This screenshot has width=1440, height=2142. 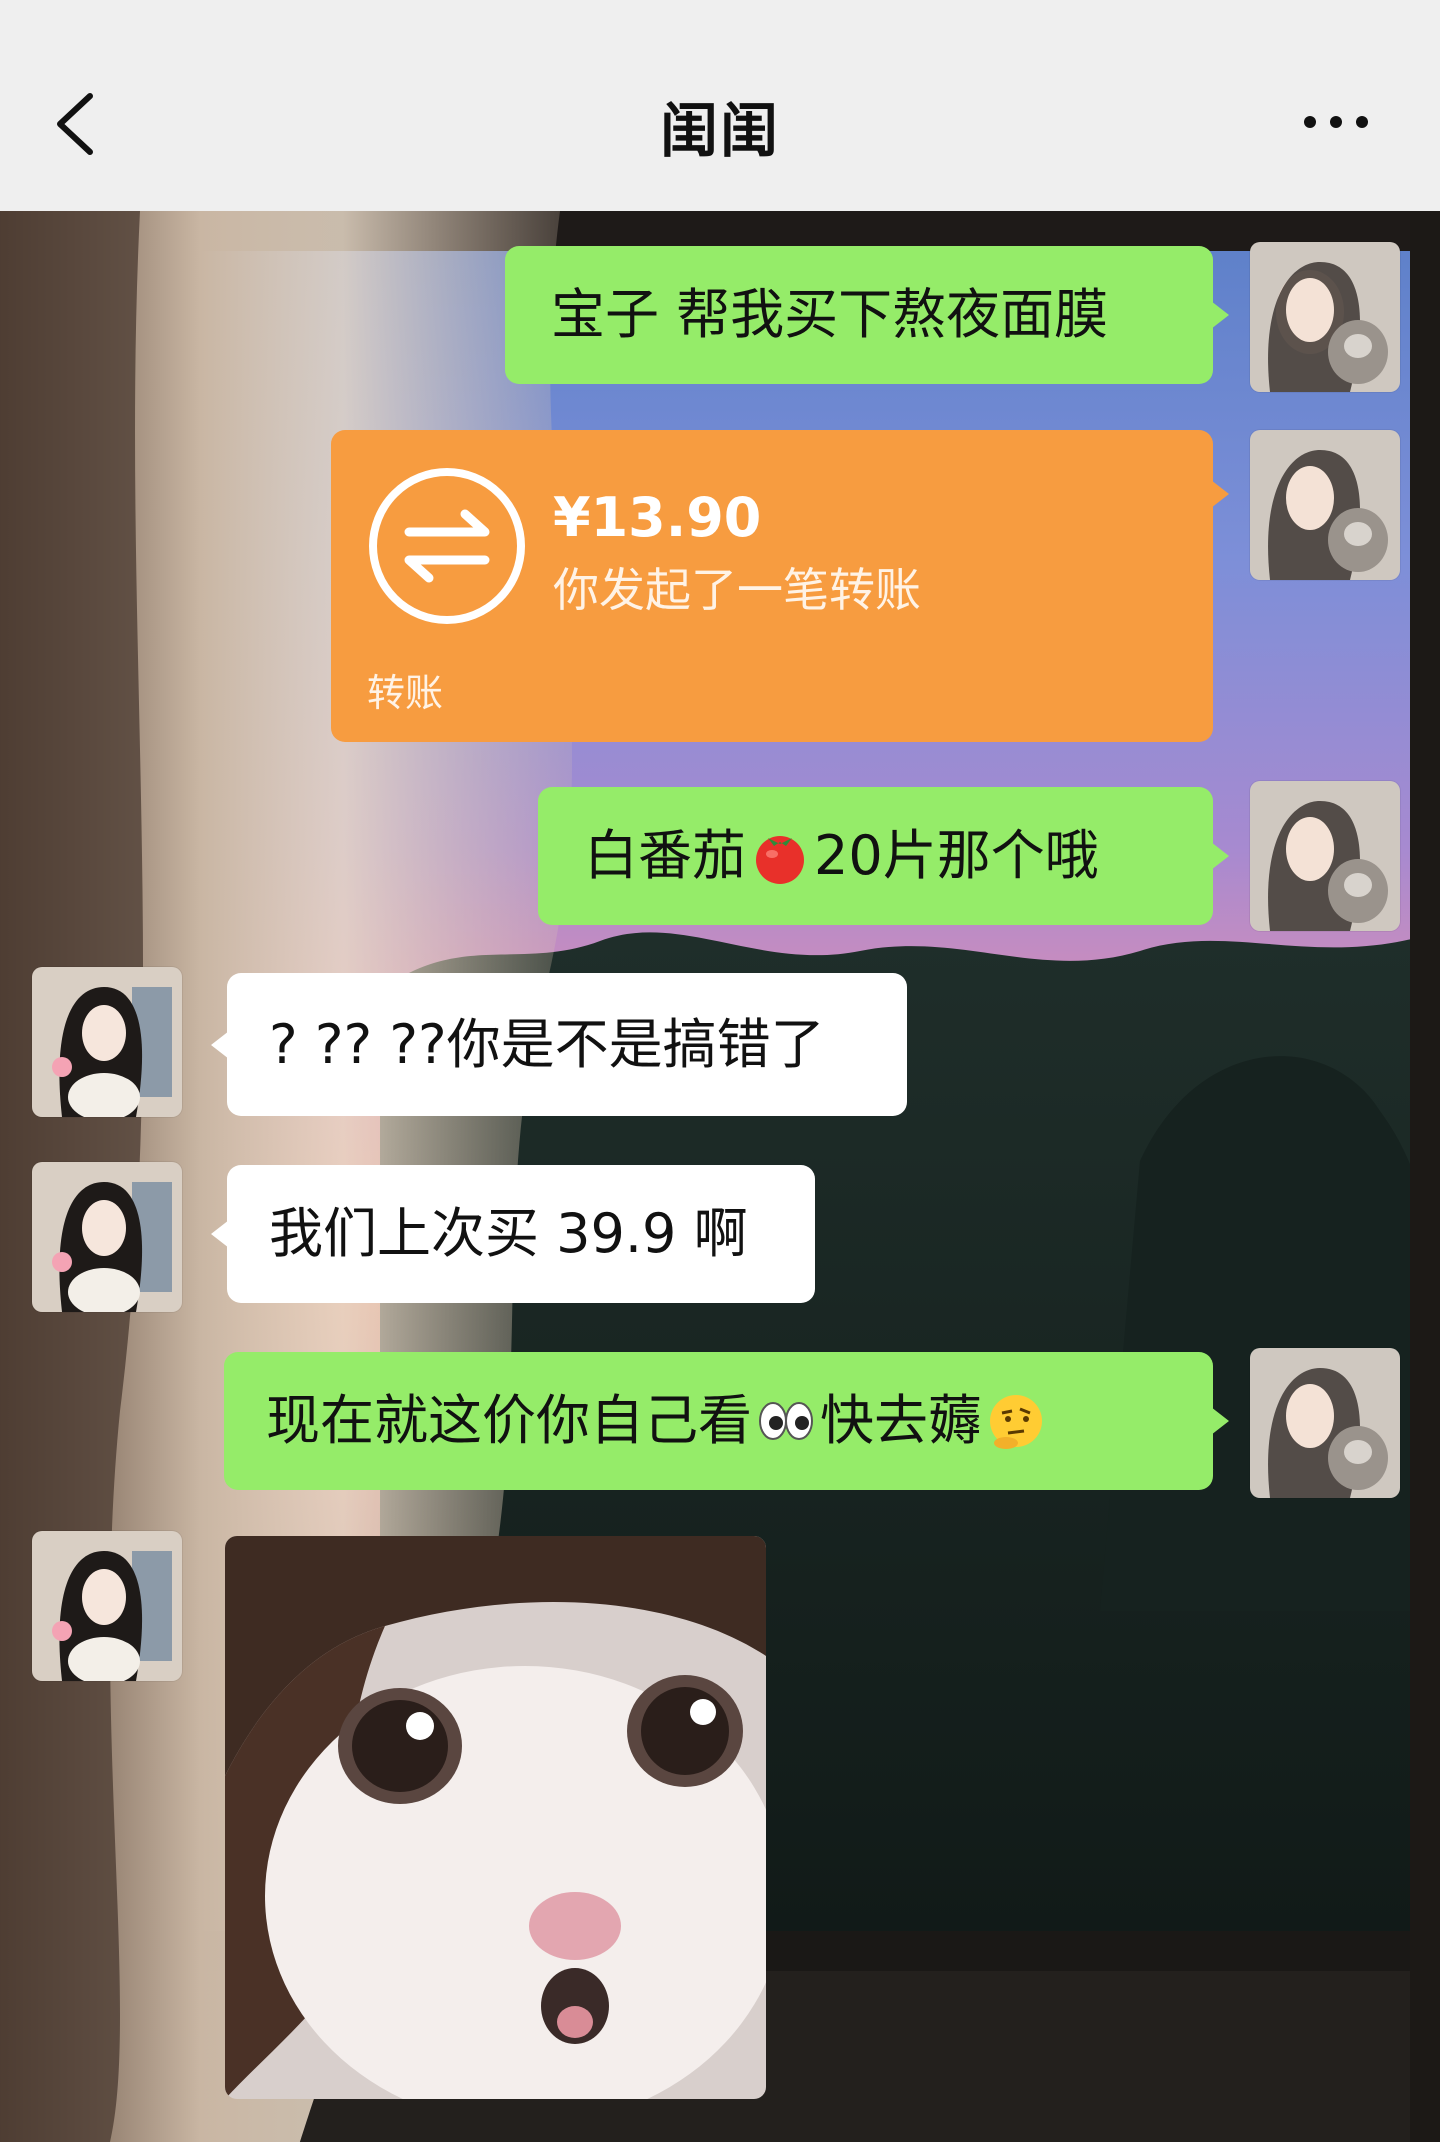 I want to click on eyes-emoji, so click(x=786, y=1421).